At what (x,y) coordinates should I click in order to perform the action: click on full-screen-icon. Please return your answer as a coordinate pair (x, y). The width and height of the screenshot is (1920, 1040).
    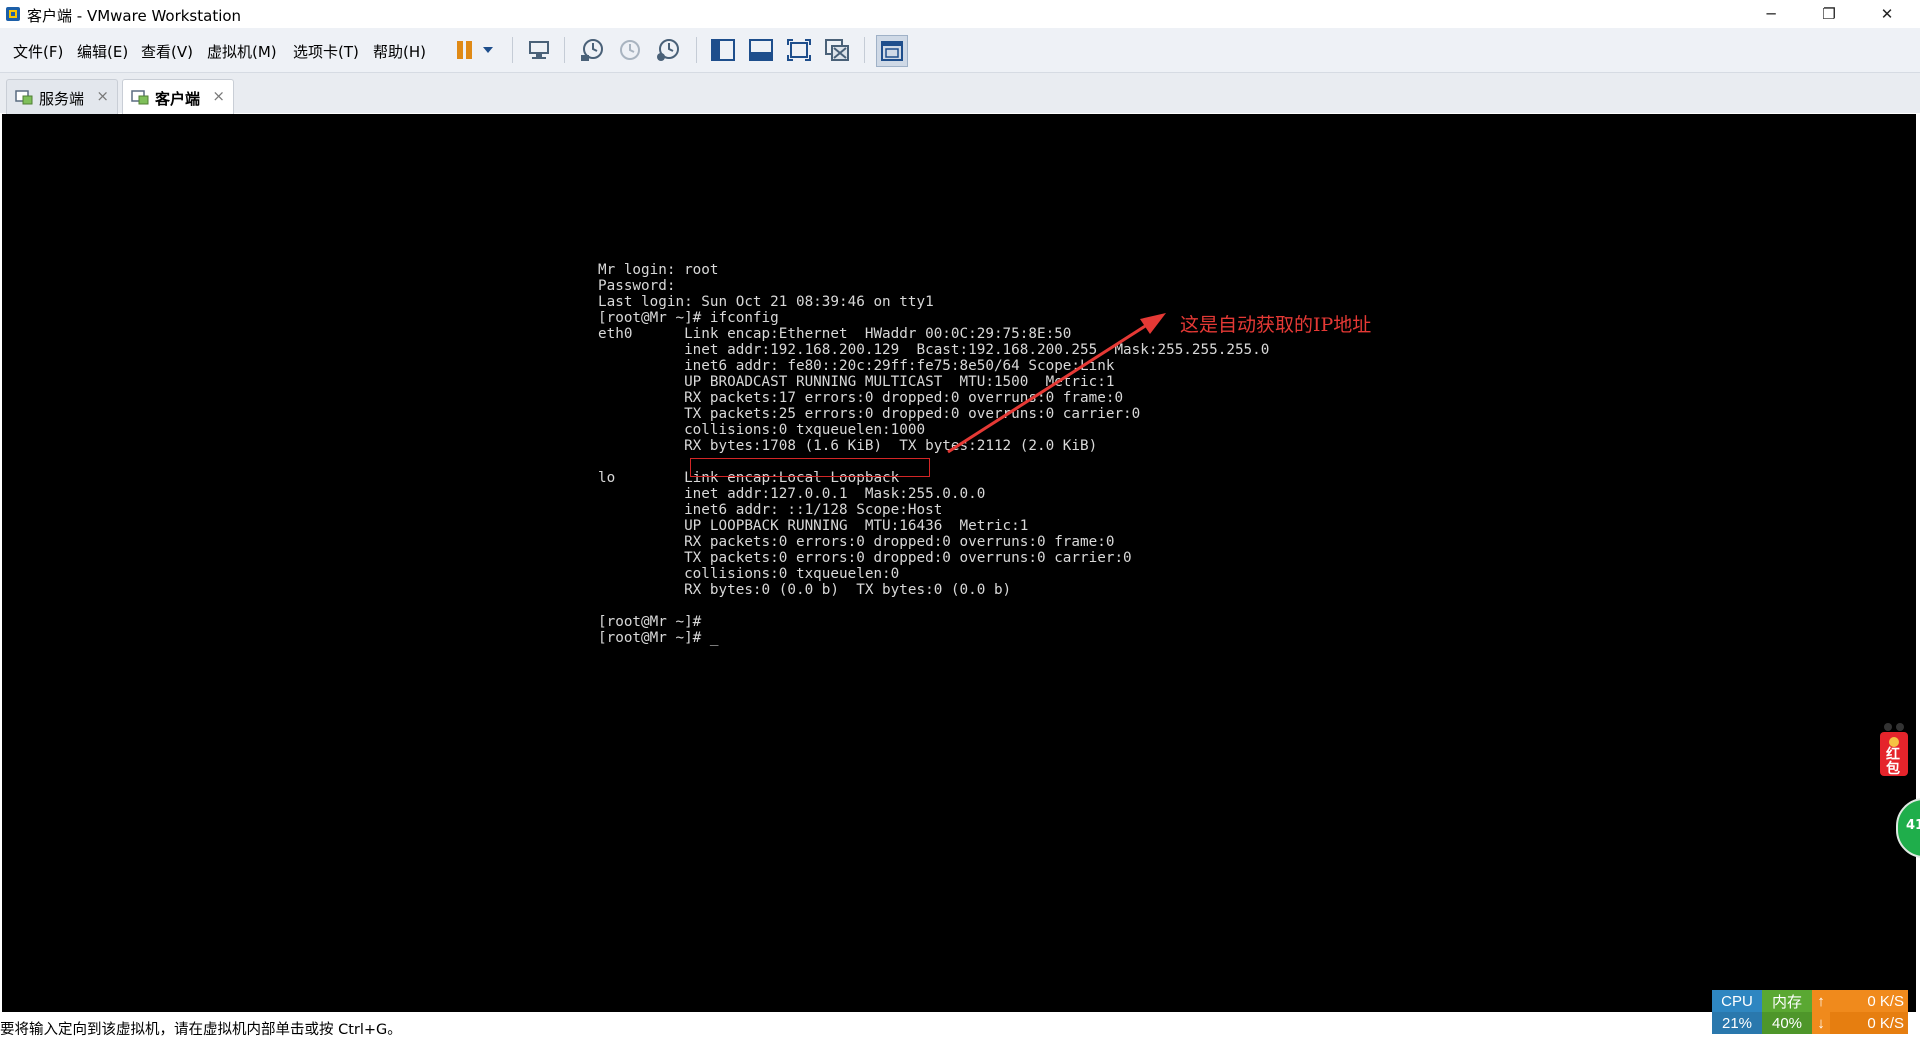
    Looking at the image, I should click on (799, 50).